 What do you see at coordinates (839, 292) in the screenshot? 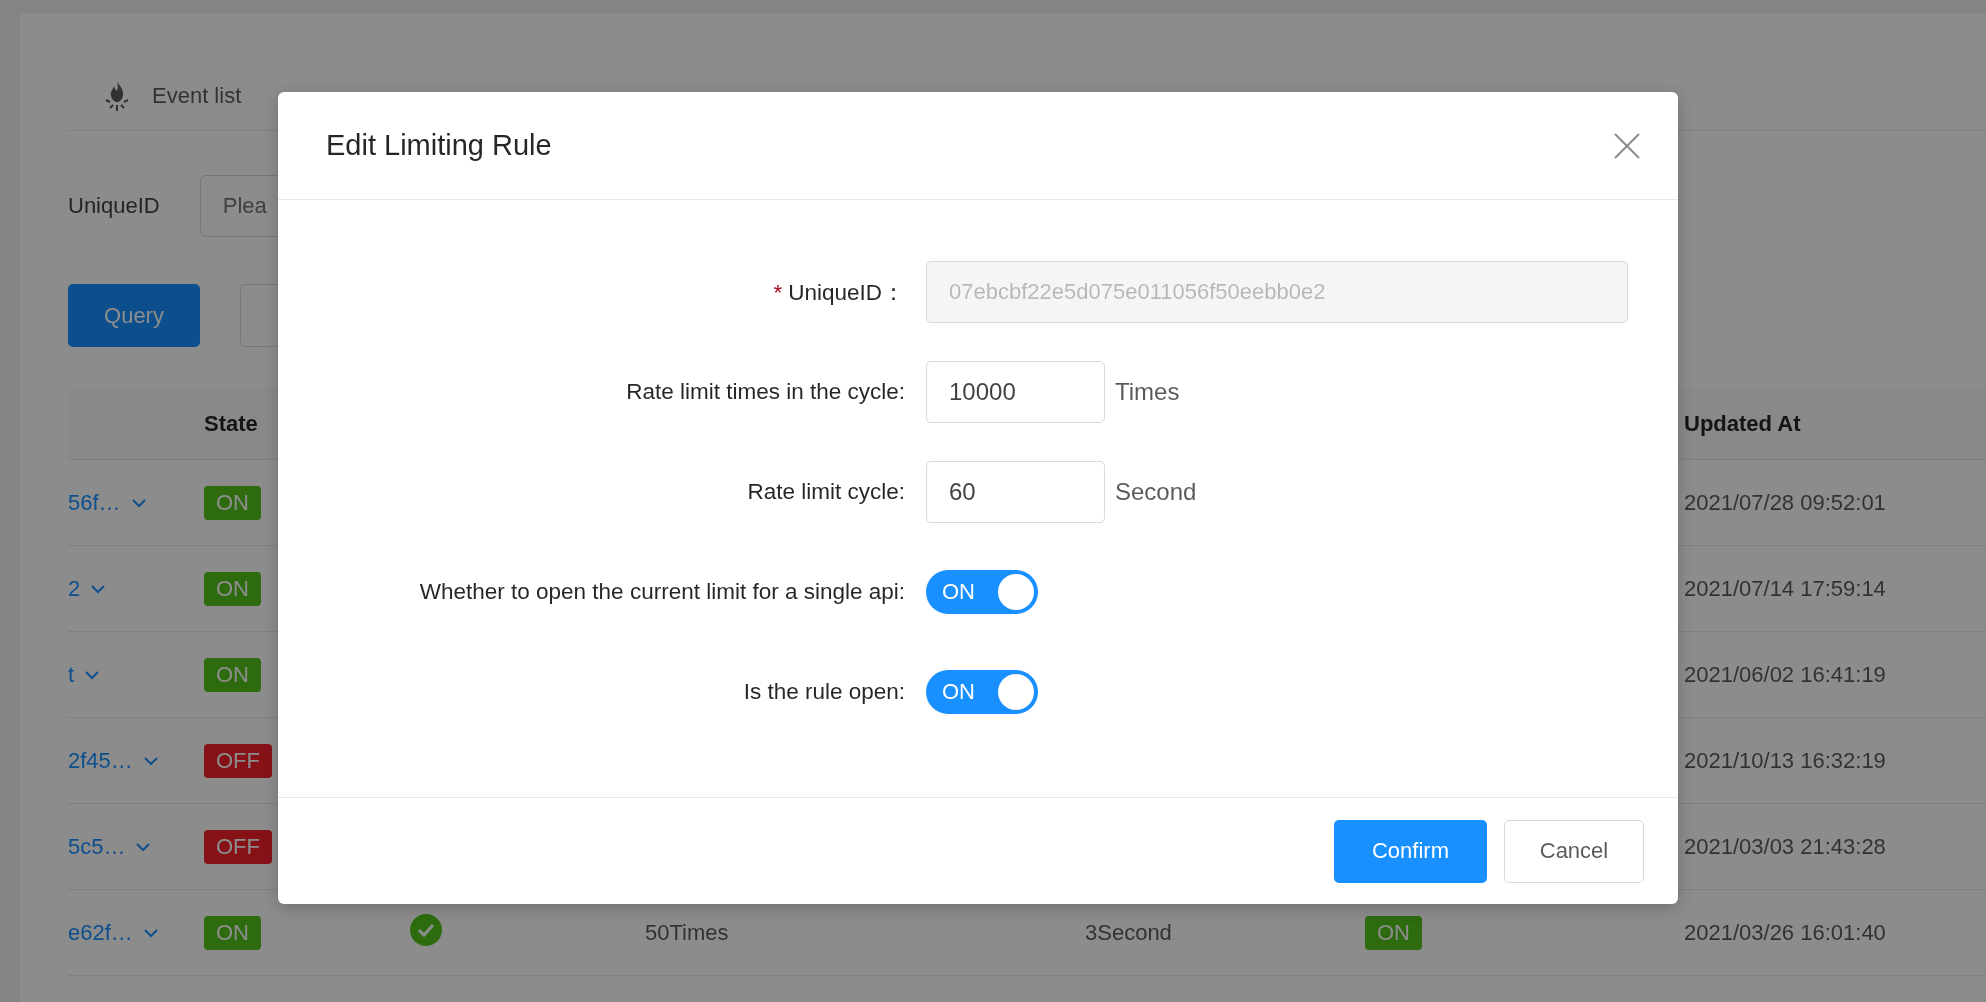
I see `field-label: * UniqueID：` at bounding box center [839, 292].